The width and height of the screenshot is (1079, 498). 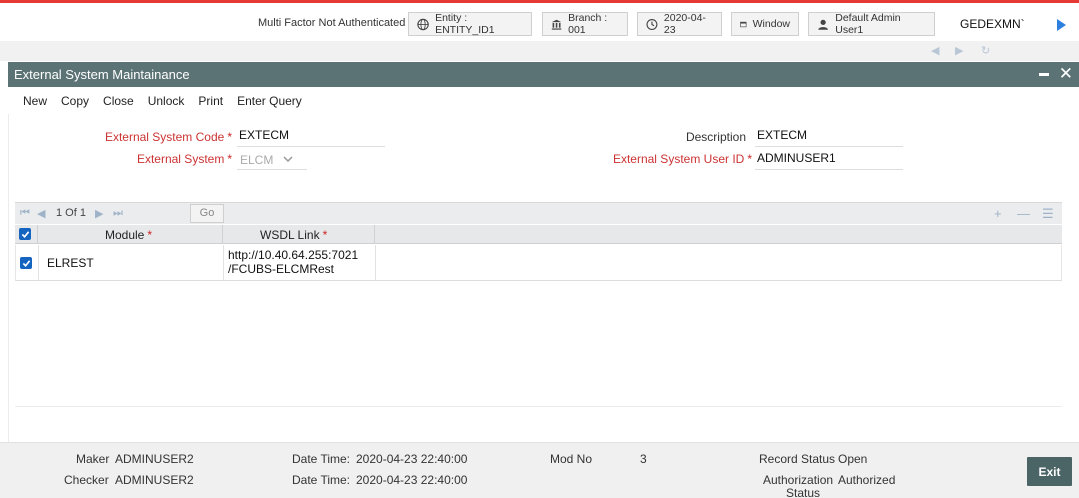 I want to click on external-system-select: ELCM, so click(x=272, y=160).